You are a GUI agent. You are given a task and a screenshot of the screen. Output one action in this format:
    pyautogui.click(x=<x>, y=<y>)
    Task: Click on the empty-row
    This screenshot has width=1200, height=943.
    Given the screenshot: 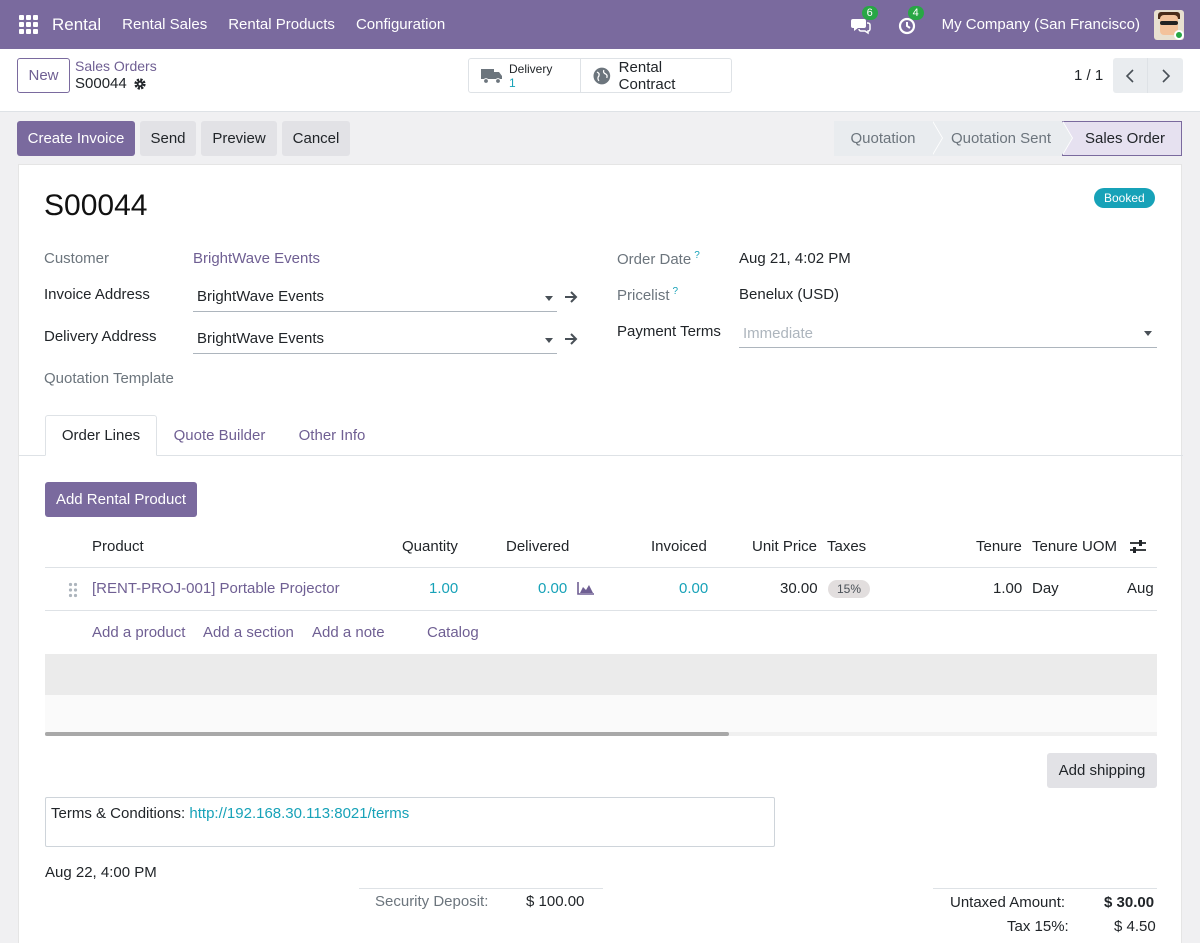 What is the action you would take?
    pyautogui.click(x=601, y=715)
    